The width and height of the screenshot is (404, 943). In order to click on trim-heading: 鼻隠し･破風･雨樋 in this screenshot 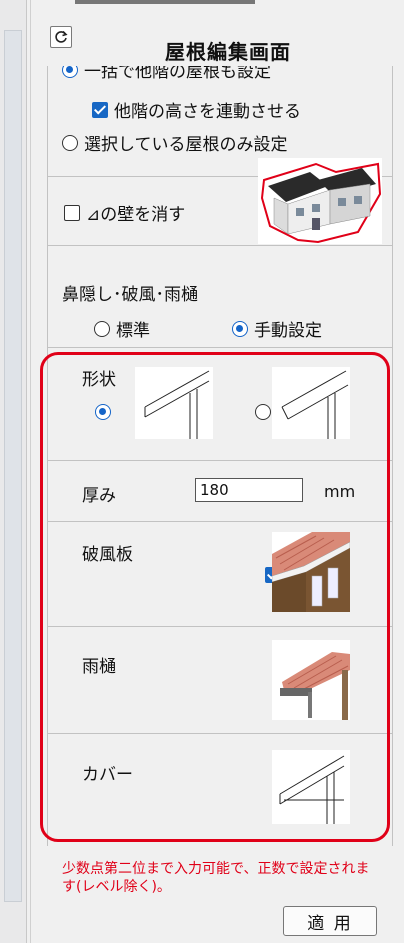, I will do `click(130, 295)`.